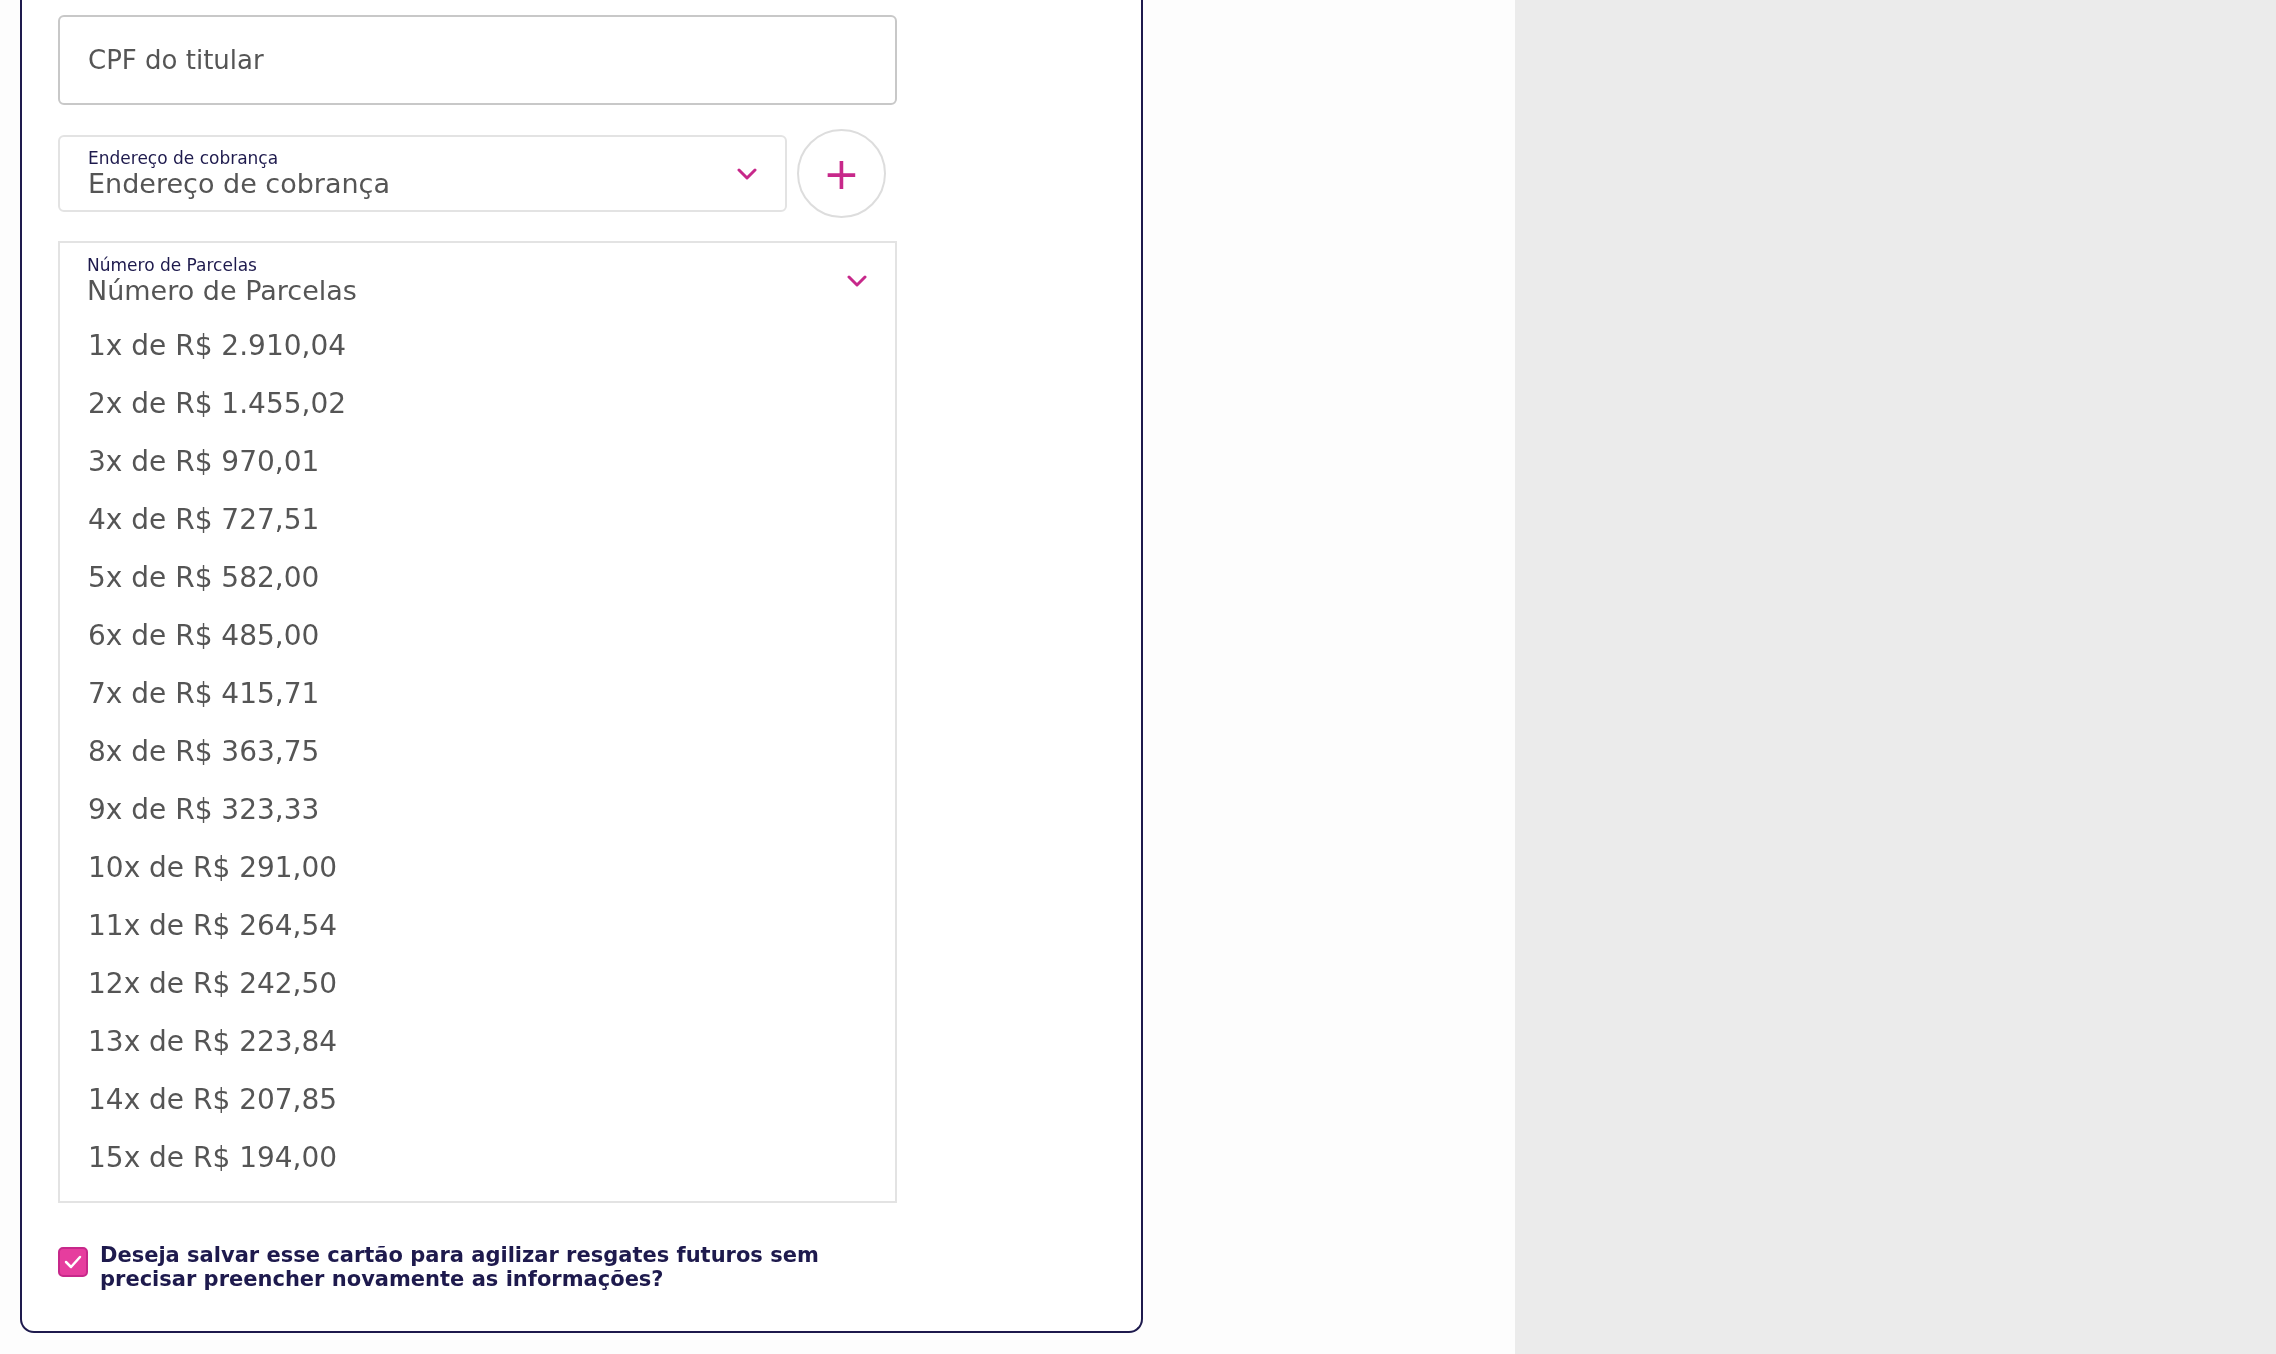 The width and height of the screenshot is (2276, 1354). What do you see at coordinates (477, 60) in the screenshot?
I see `cpf-input-field: CPF do titular` at bounding box center [477, 60].